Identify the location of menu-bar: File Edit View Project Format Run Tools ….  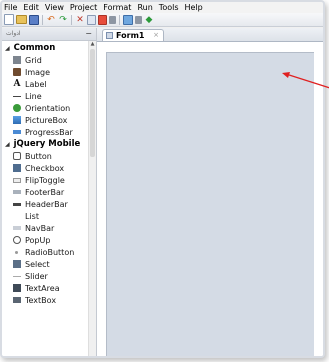
(162, 7).